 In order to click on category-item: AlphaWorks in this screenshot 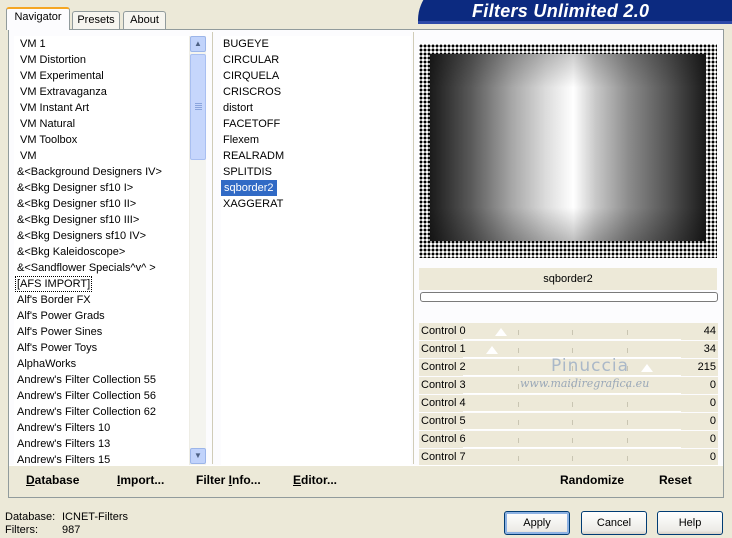, I will do `click(45, 364)`.